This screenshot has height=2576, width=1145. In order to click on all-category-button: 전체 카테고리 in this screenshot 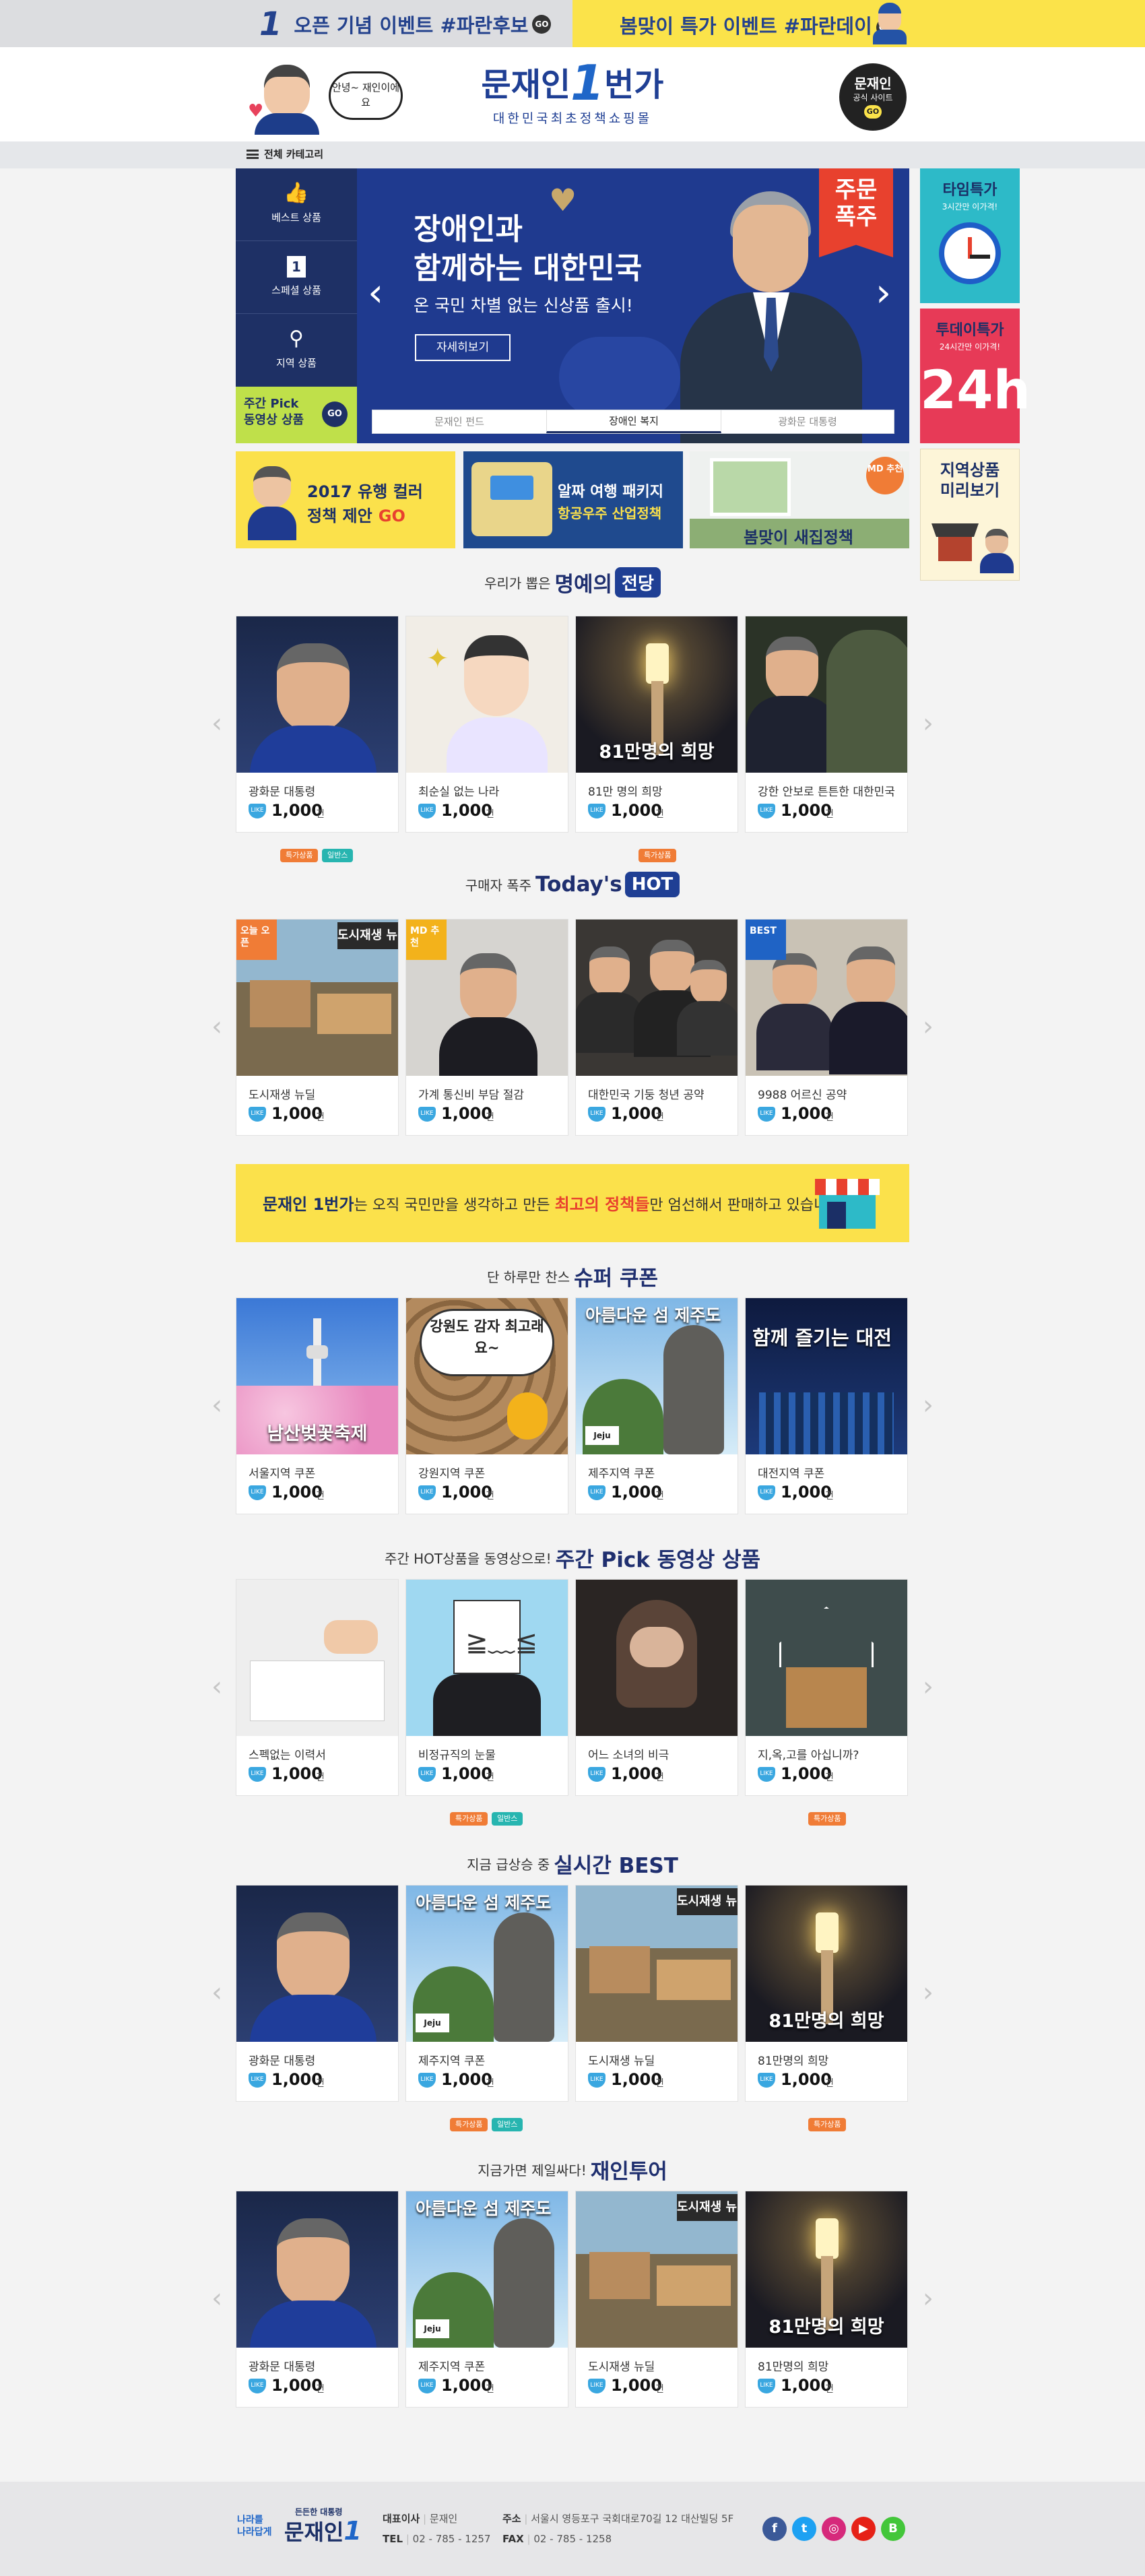, I will do `click(285, 155)`.